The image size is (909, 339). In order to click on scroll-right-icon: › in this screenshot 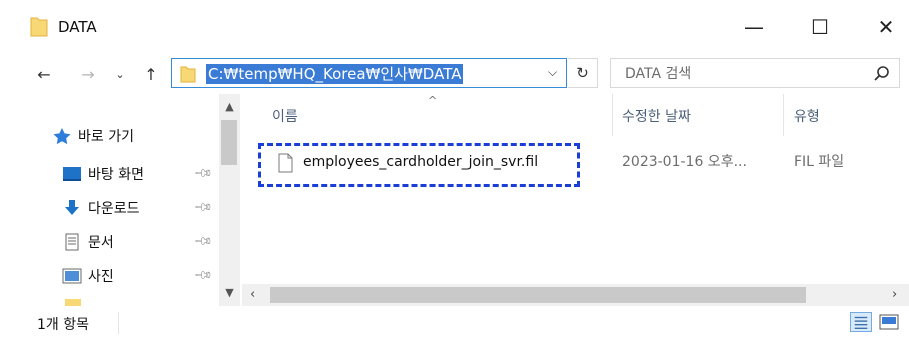, I will do `click(894, 294)`.